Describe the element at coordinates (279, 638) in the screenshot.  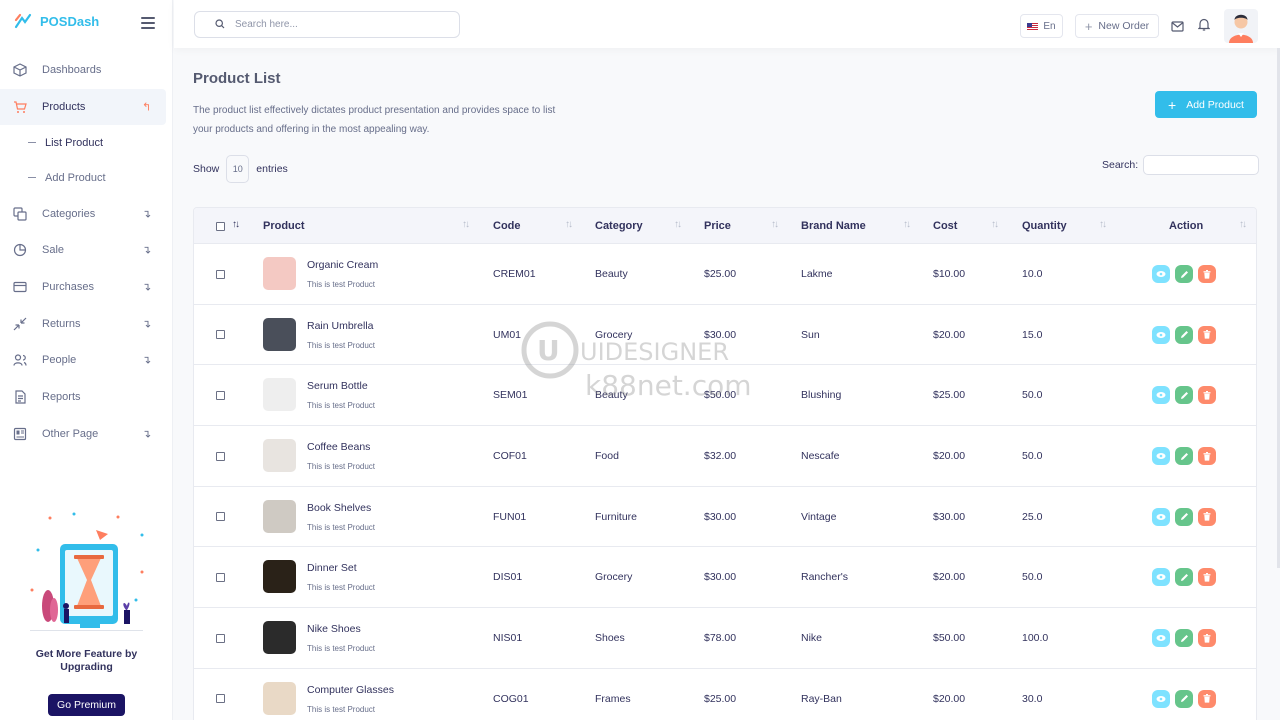
I see `product-thumbnail` at that location.